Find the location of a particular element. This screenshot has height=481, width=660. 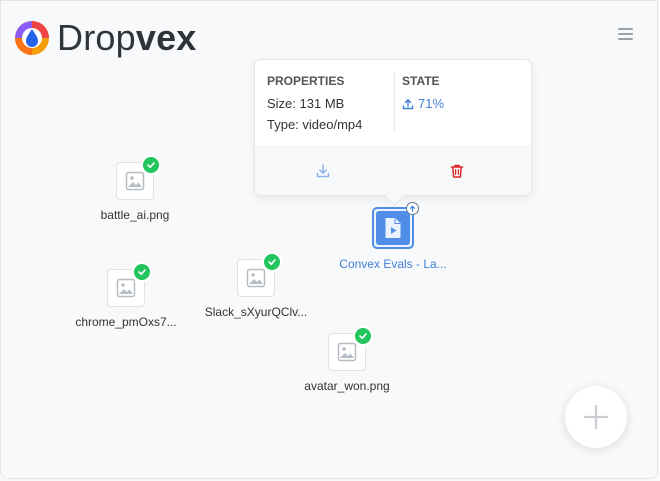

file-name: avatar_won.png is located at coordinates (347, 386).